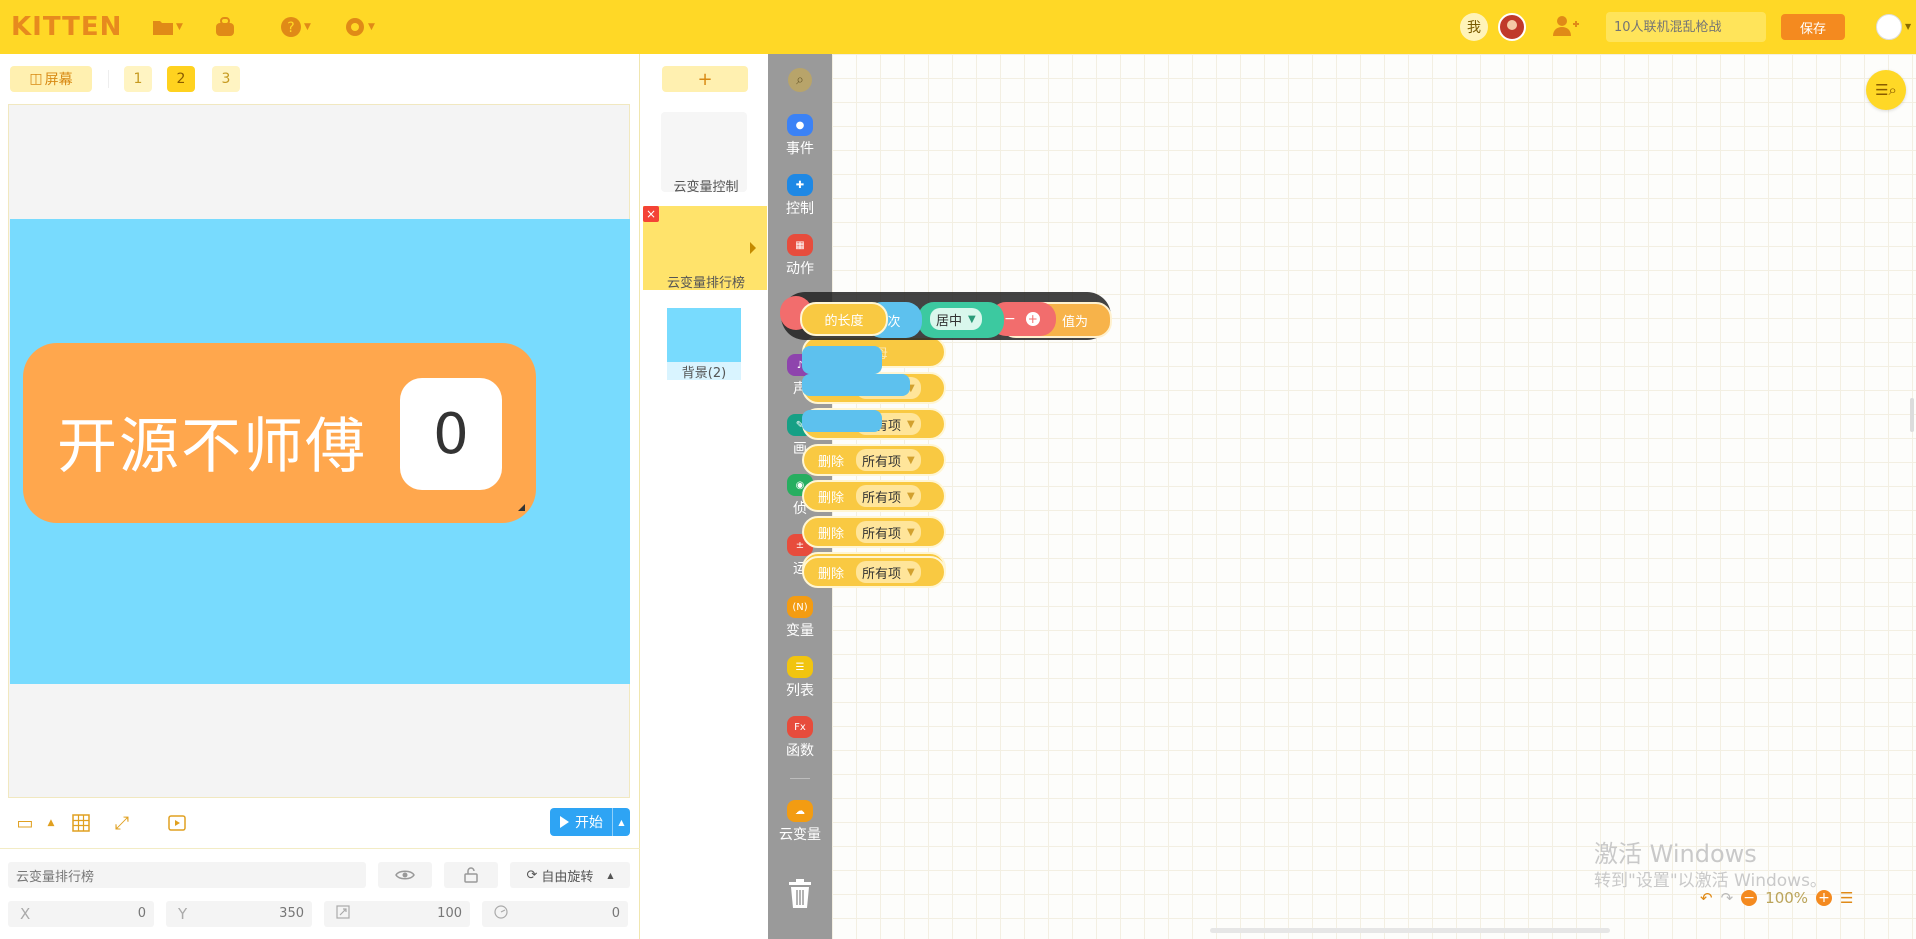 This screenshot has width=1916, height=939. I want to click on kitten-logo: KITTEN, so click(67, 27).